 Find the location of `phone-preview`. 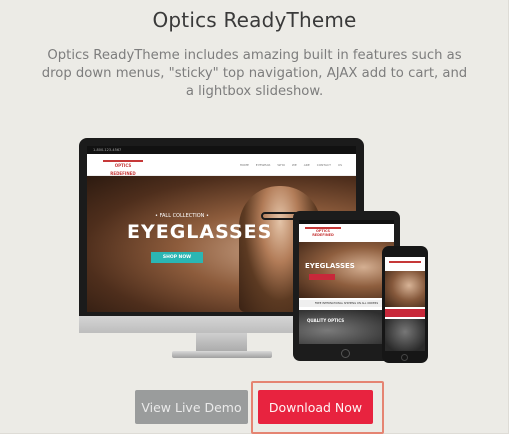

phone-preview is located at coordinates (405, 304).